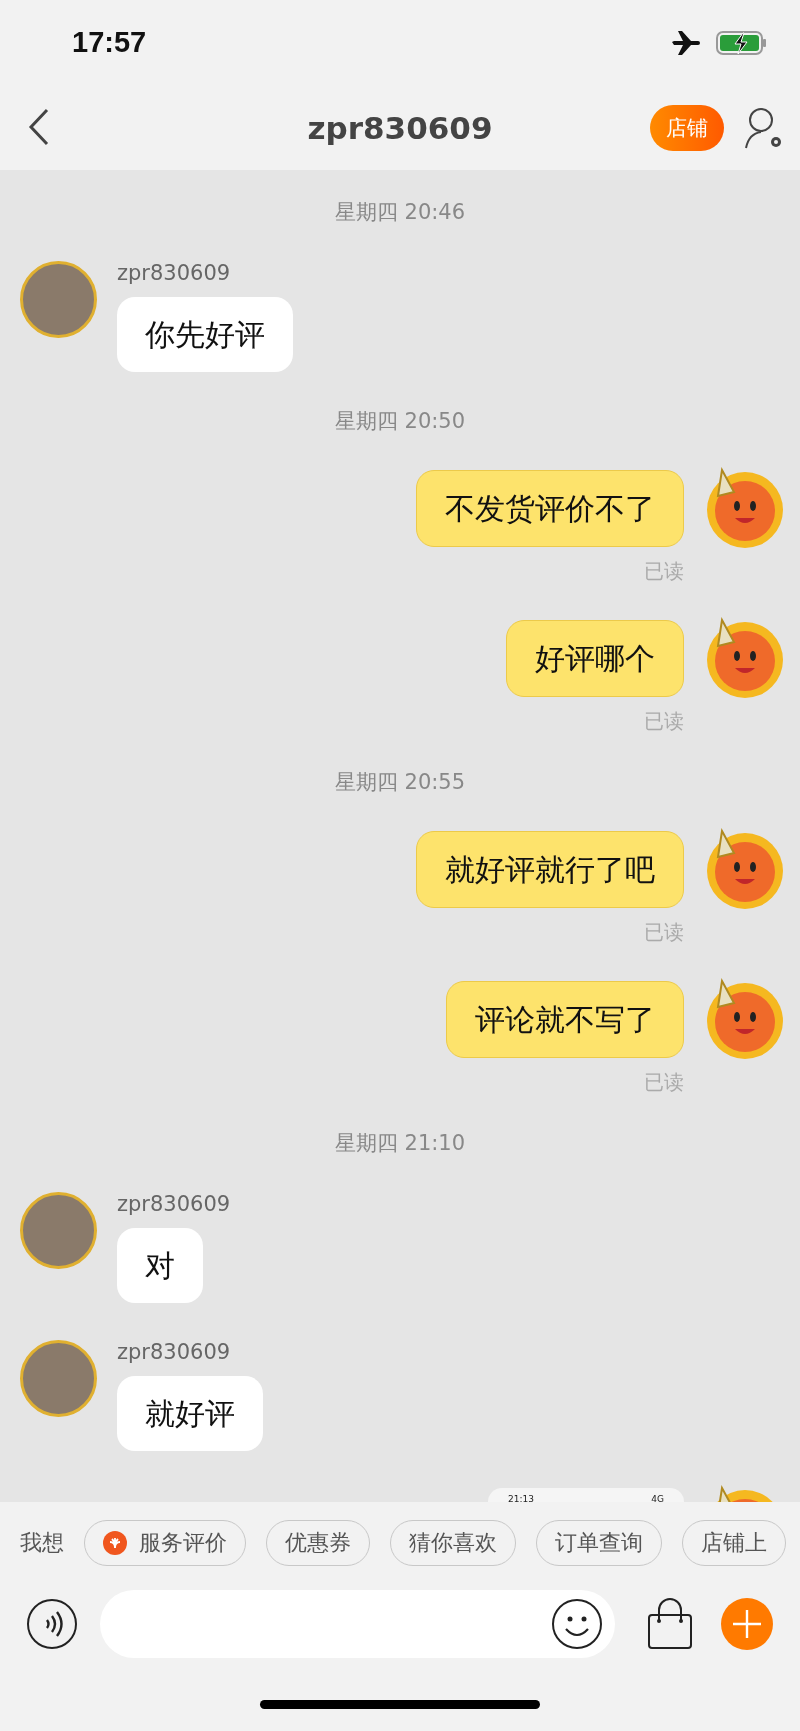  I want to click on timestamp: 星期四 20:50, so click(400, 421).